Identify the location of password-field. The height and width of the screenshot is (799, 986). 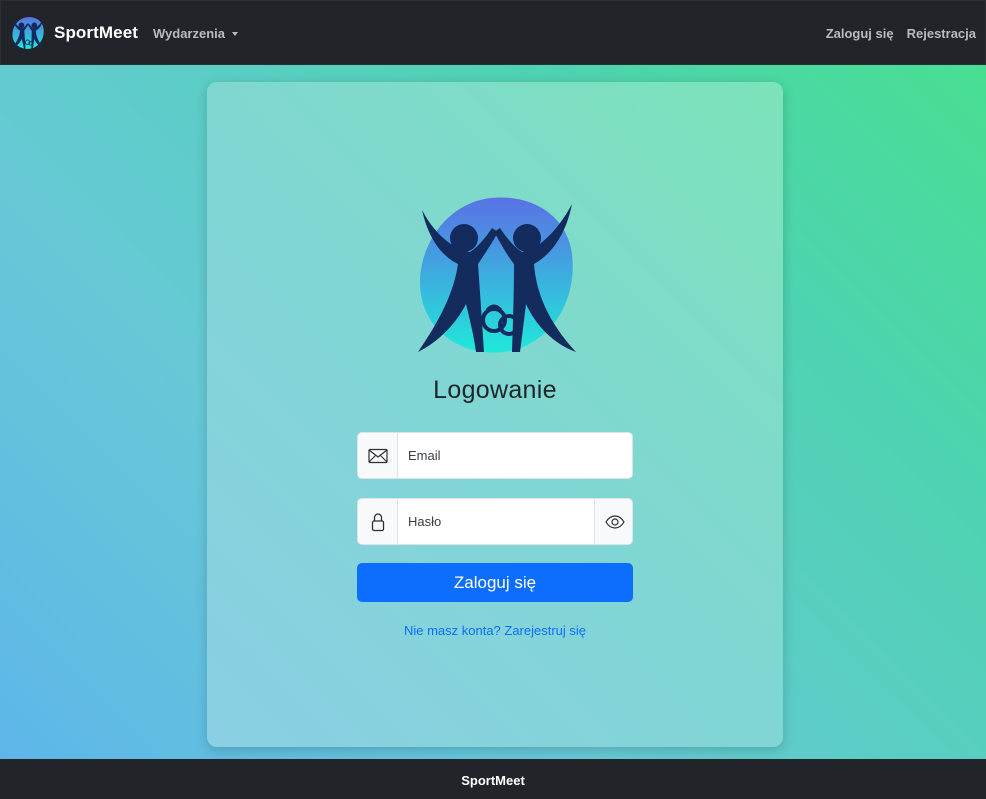
(496, 521).